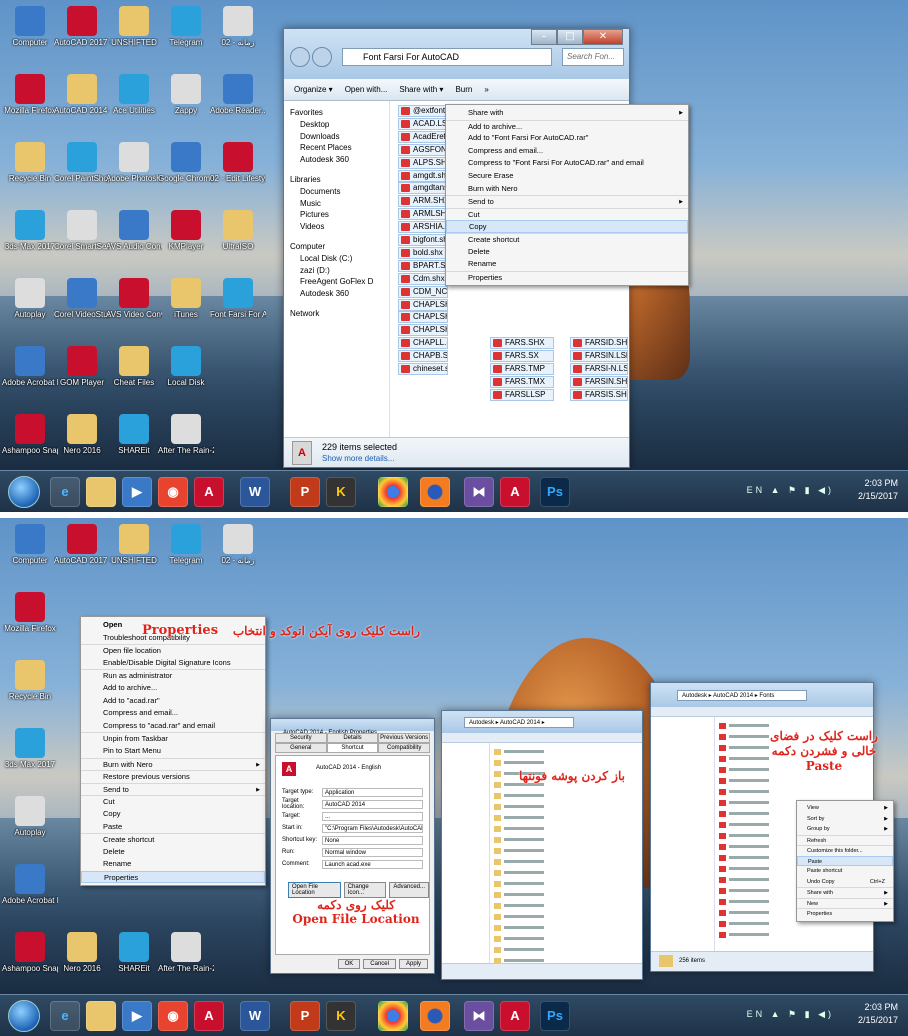 This screenshot has height=1036, width=908. I want to click on media-taskbar-icon: ▶, so click(137, 492).